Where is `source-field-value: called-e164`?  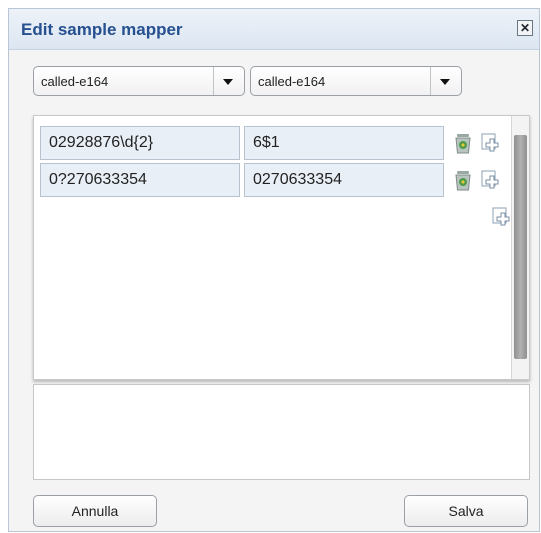 source-field-value: called-e164 is located at coordinates (75, 81).